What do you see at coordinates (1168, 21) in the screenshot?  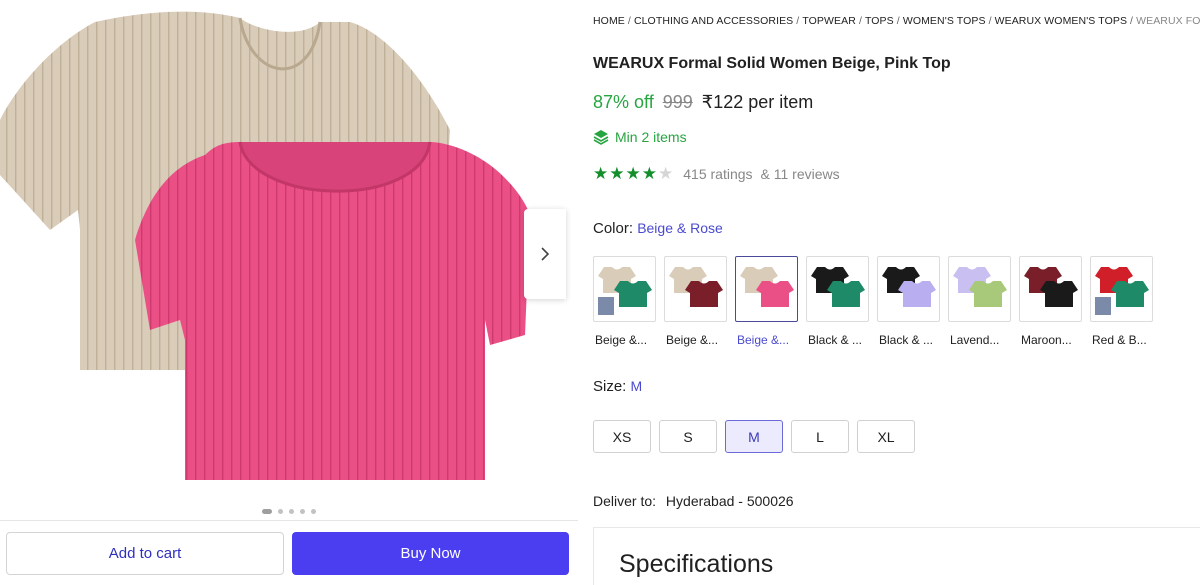 I see `breadcrumb-current: WEARUX FORMAL` at bounding box center [1168, 21].